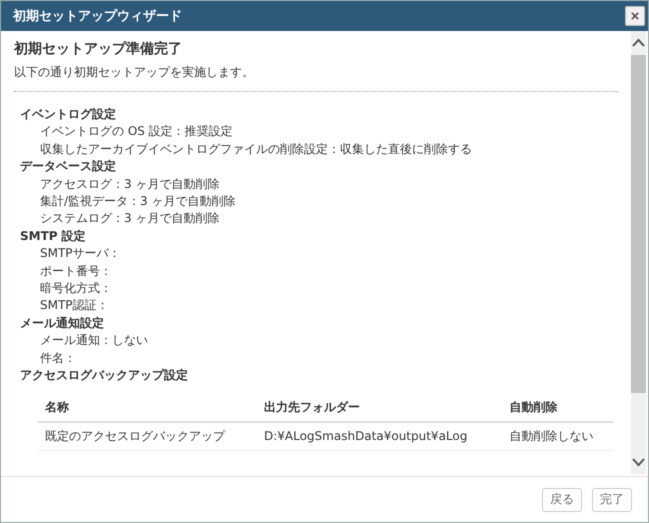 This screenshot has height=523, width=649. Describe the element at coordinates (68, 114) in the screenshot. I see `section-title: イベントログ設定` at that location.